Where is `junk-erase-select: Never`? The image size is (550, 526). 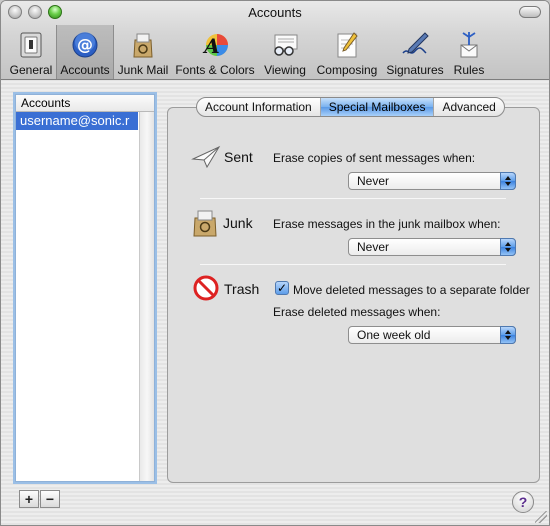
junk-erase-select: Never is located at coordinates (432, 247).